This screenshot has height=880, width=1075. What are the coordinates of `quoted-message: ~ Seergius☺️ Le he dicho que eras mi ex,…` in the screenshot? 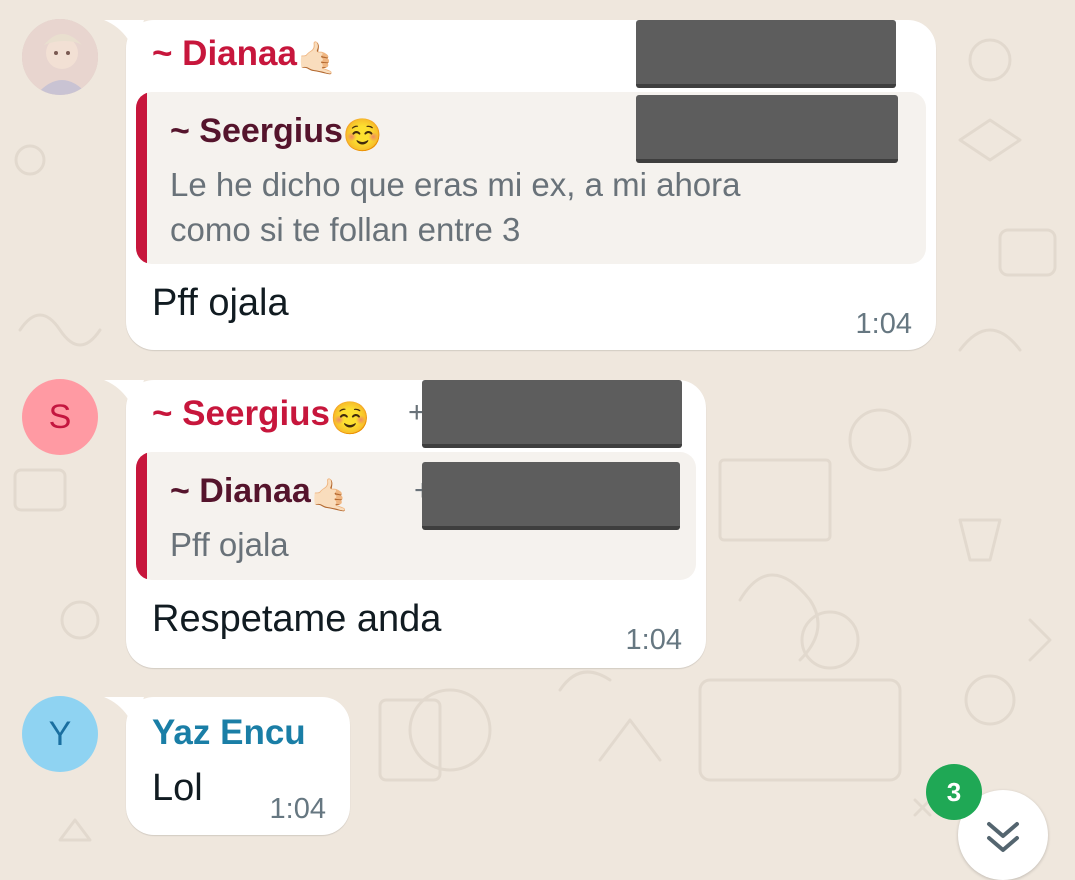 It's located at (531, 178).